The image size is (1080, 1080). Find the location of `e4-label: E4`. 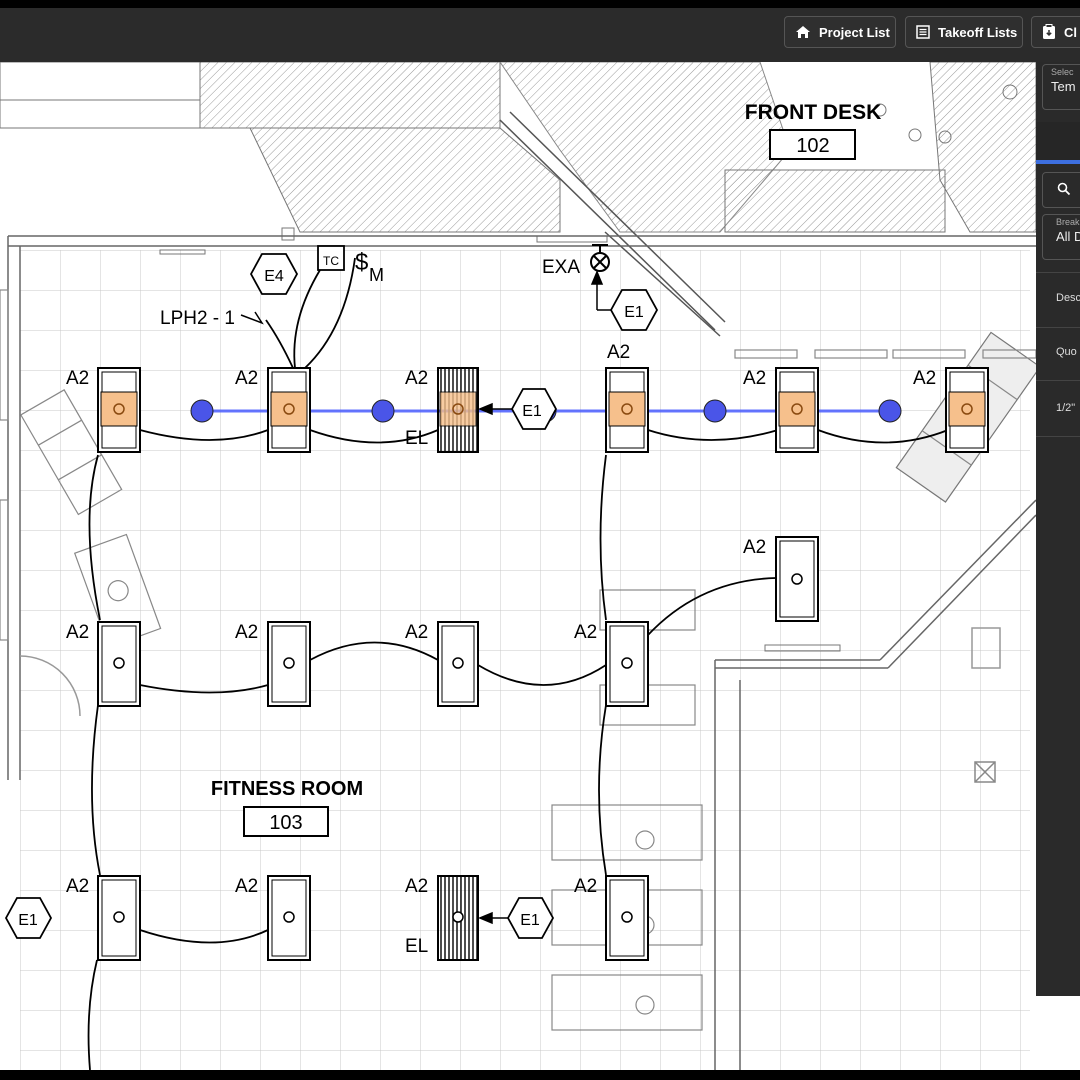

e4-label: E4 is located at coordinates (274, 276).